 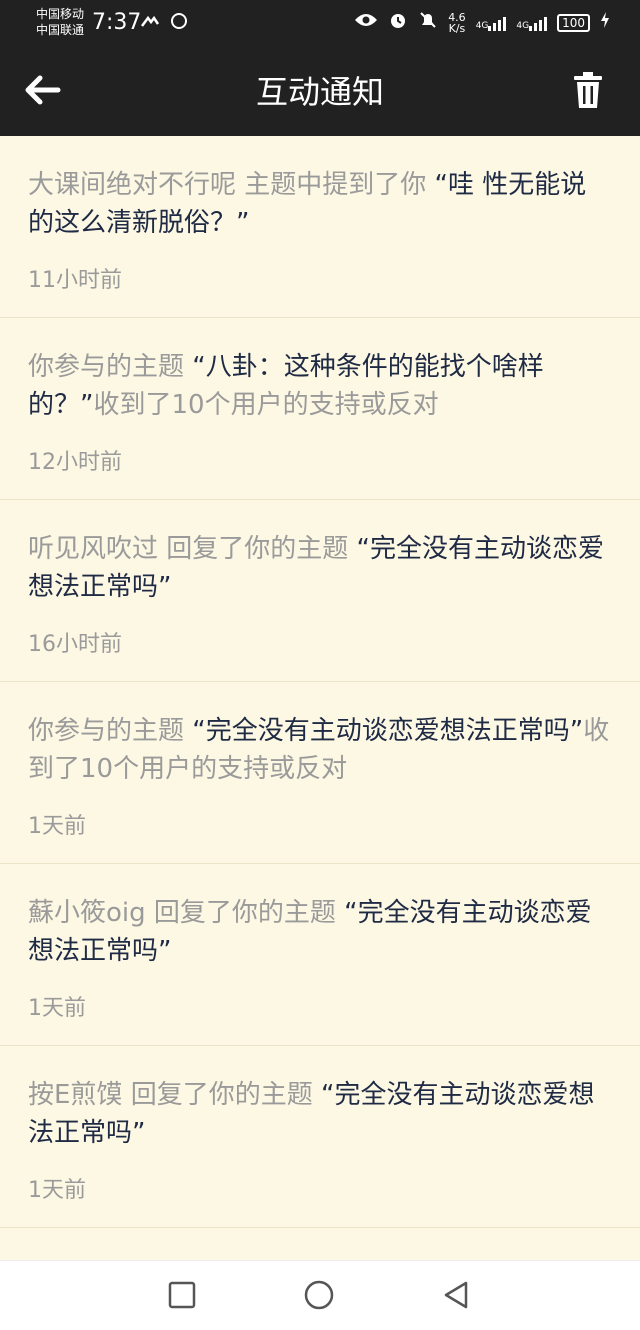 What do you see at coordinates (75, 462) in the screenshot?
I see `notification-time: 12小时前` at bounding box center [75, 462].